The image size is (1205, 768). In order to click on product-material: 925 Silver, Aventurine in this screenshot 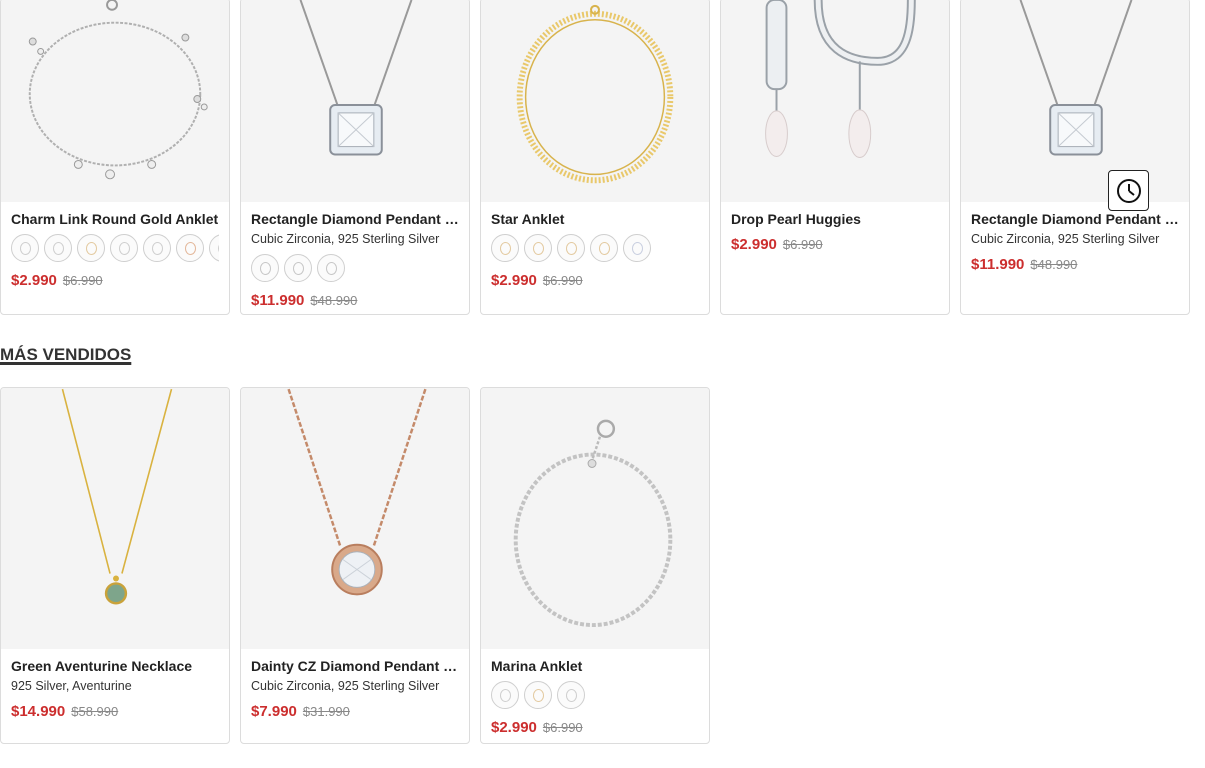, I will do `click(71, 686)`.